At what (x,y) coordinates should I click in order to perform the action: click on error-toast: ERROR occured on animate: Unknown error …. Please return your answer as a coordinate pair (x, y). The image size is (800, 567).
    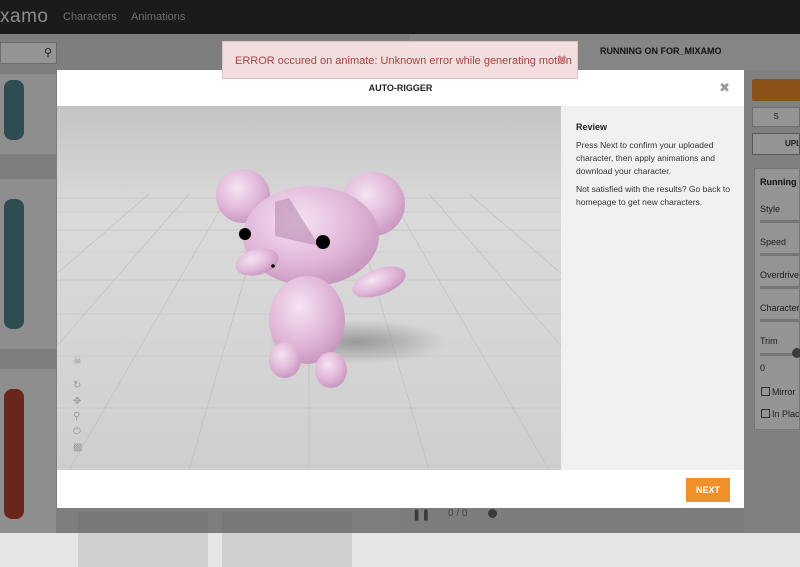
    Looking at the image, I should click on (400, 60).